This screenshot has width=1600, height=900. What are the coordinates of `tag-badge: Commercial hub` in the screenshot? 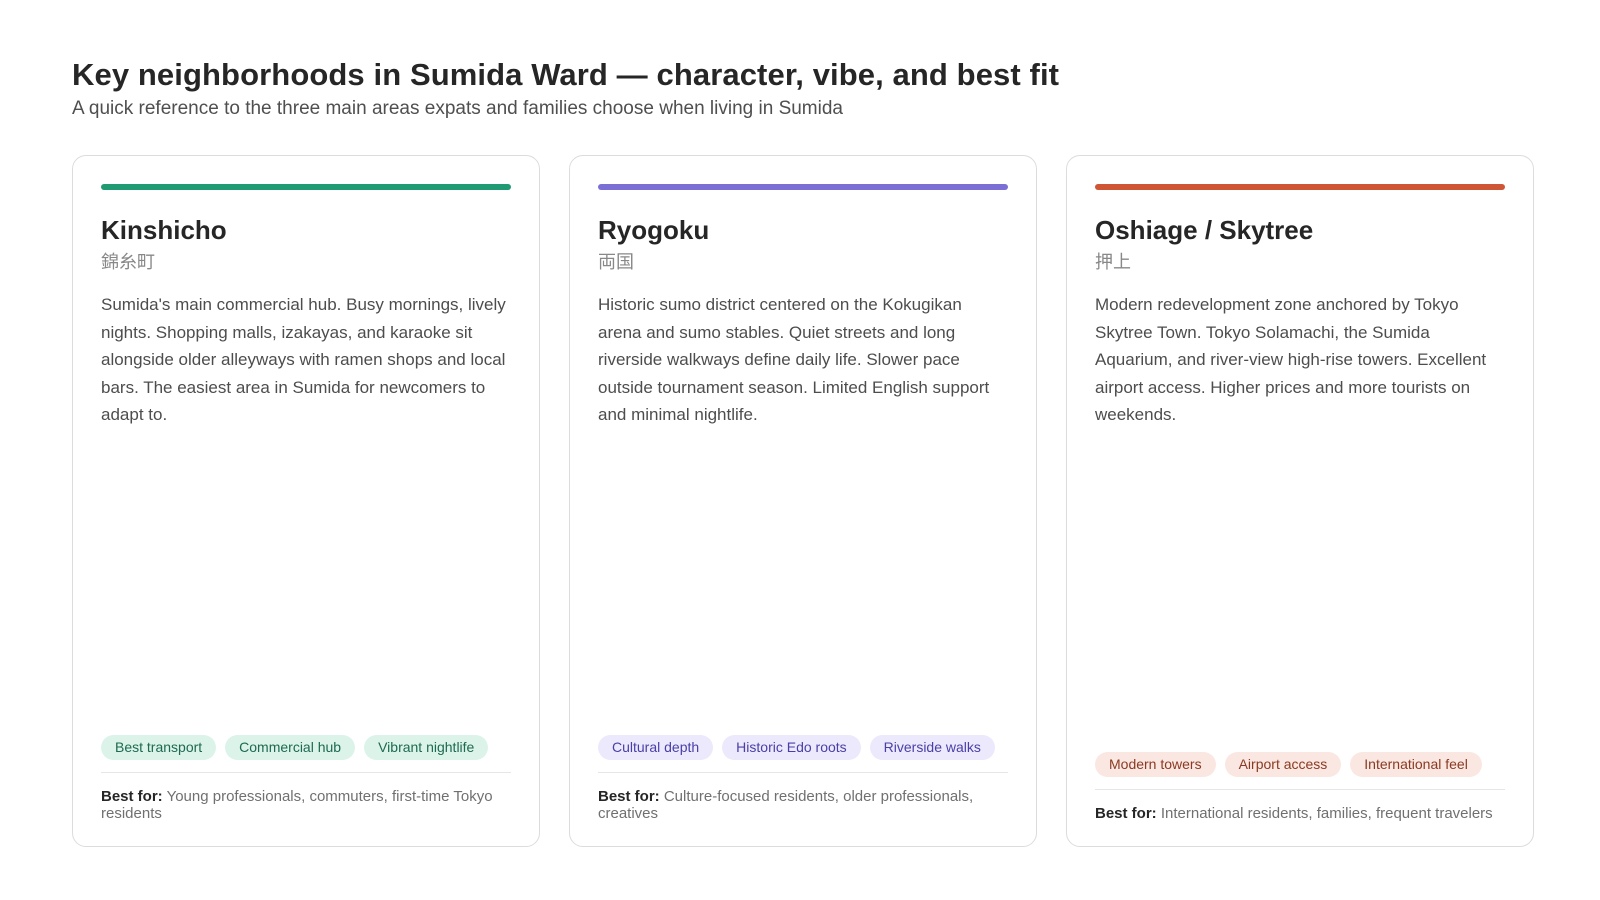 It's located at (290, 747).